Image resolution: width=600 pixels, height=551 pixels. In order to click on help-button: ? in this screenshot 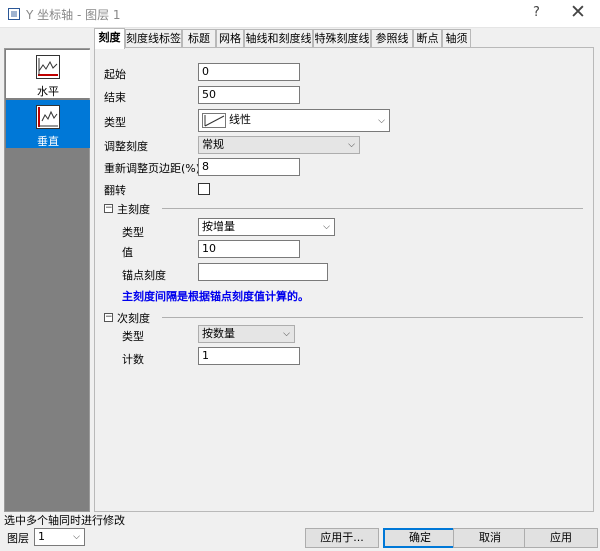, I will do `click(536, 12)`.